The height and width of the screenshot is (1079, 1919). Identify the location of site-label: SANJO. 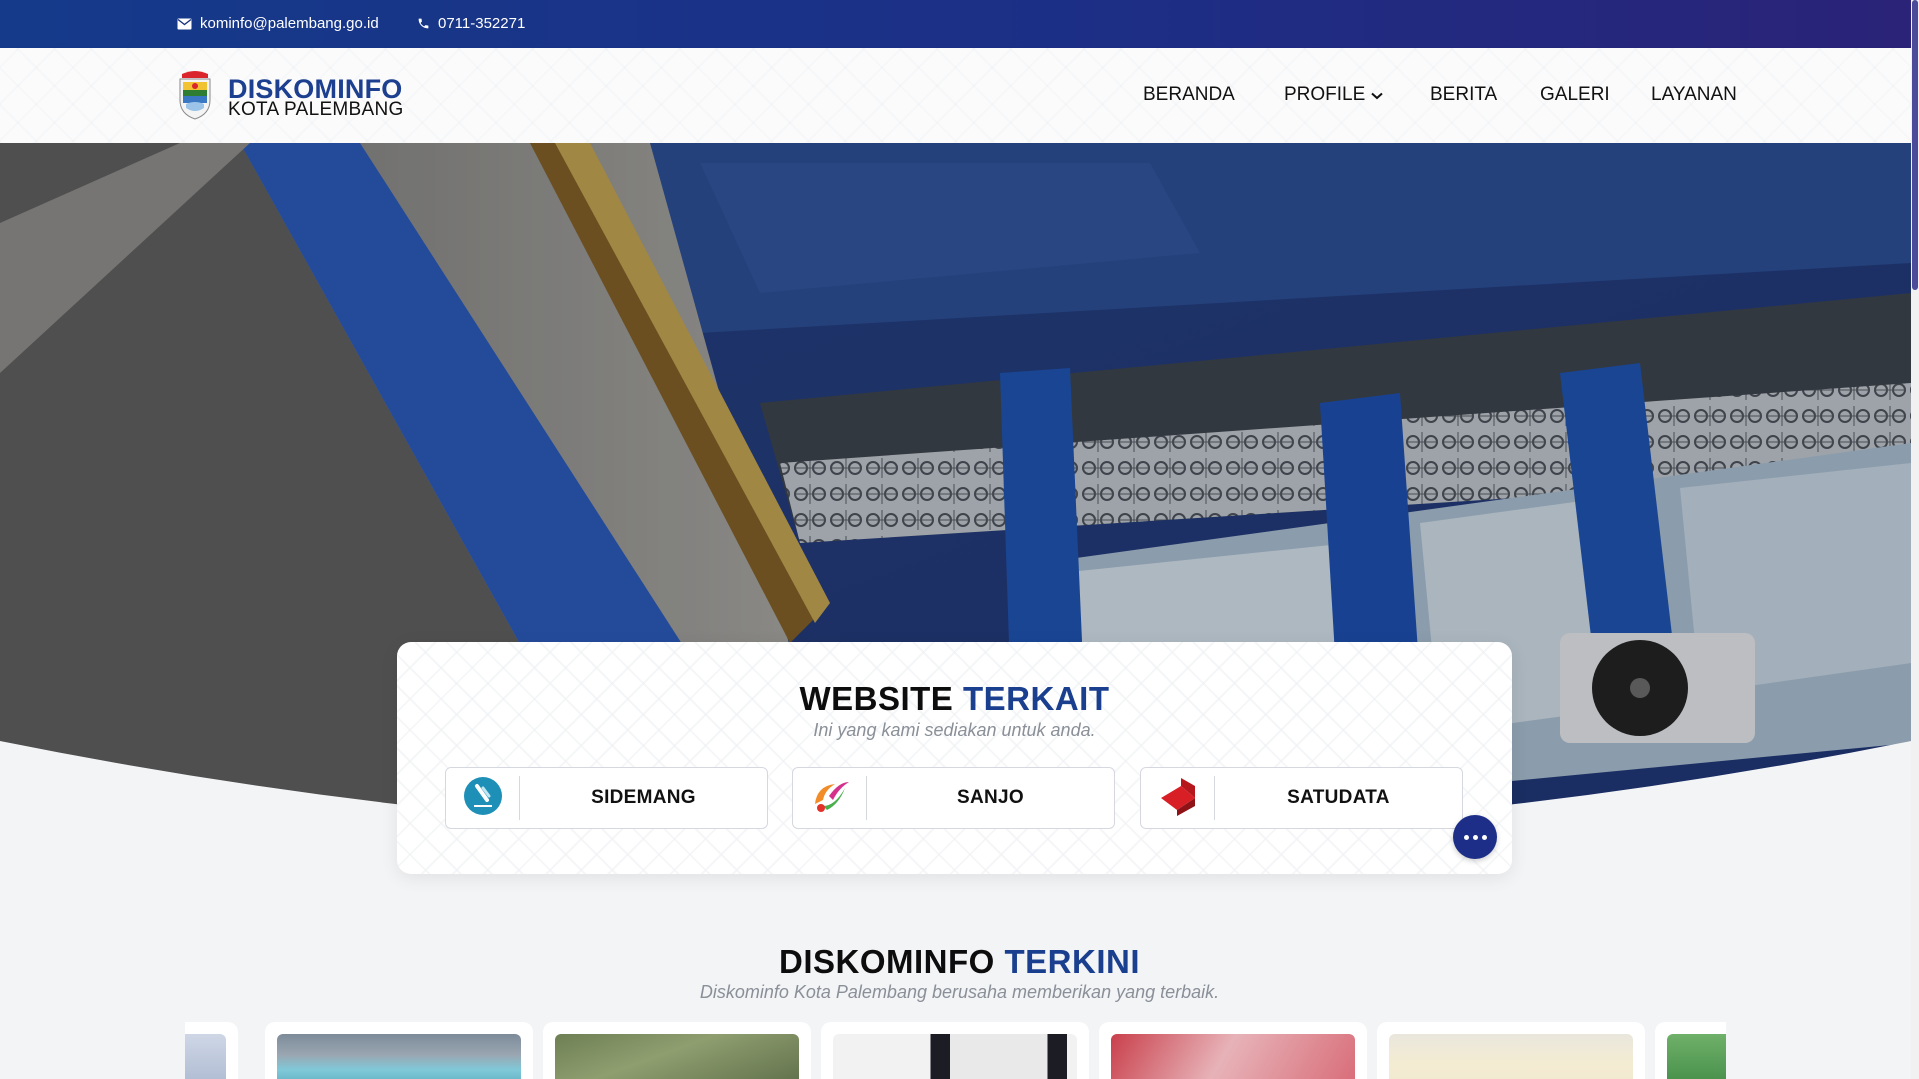
(990, 797).